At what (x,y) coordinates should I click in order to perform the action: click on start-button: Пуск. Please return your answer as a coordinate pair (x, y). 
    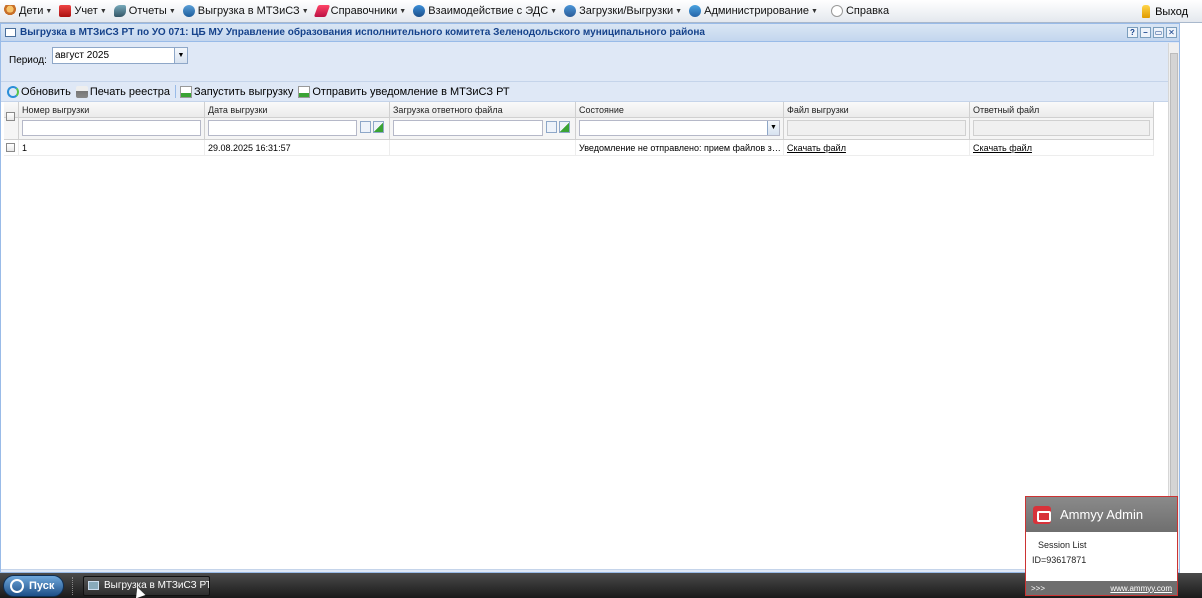
    Looking at the image, I should click on (33, 585).